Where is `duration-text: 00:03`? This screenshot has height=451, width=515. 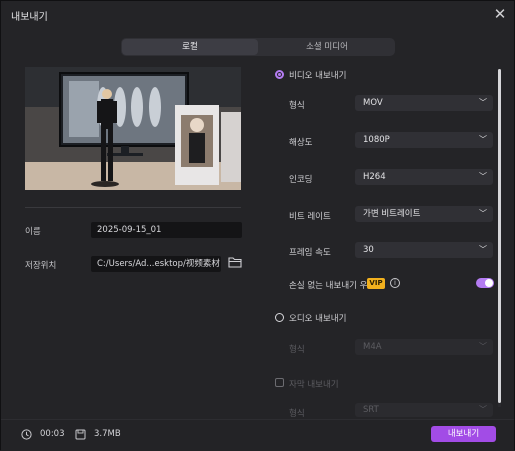
duration-text: 00:03 is located at coordinates (52, 434).